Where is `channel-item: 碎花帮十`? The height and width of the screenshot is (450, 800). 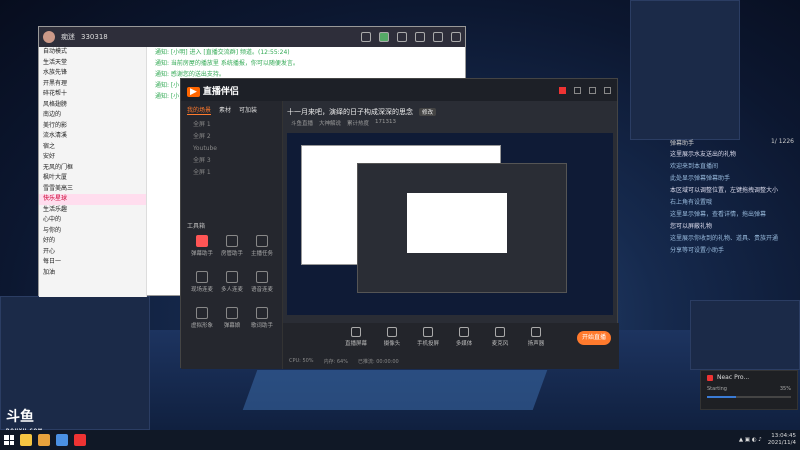
channel-item: 碎花帮十 is located at coordinates (92, 94).